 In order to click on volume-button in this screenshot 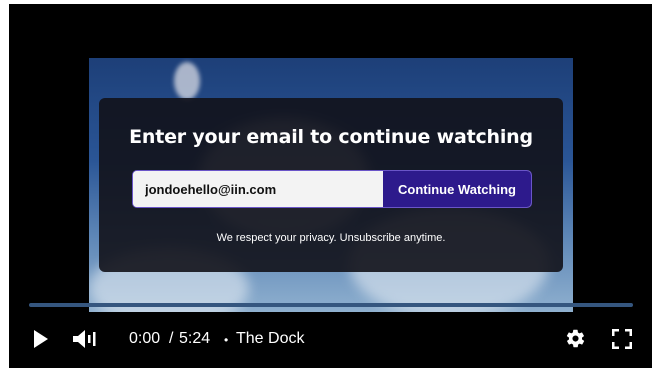, I will do `click(86, 339)`.